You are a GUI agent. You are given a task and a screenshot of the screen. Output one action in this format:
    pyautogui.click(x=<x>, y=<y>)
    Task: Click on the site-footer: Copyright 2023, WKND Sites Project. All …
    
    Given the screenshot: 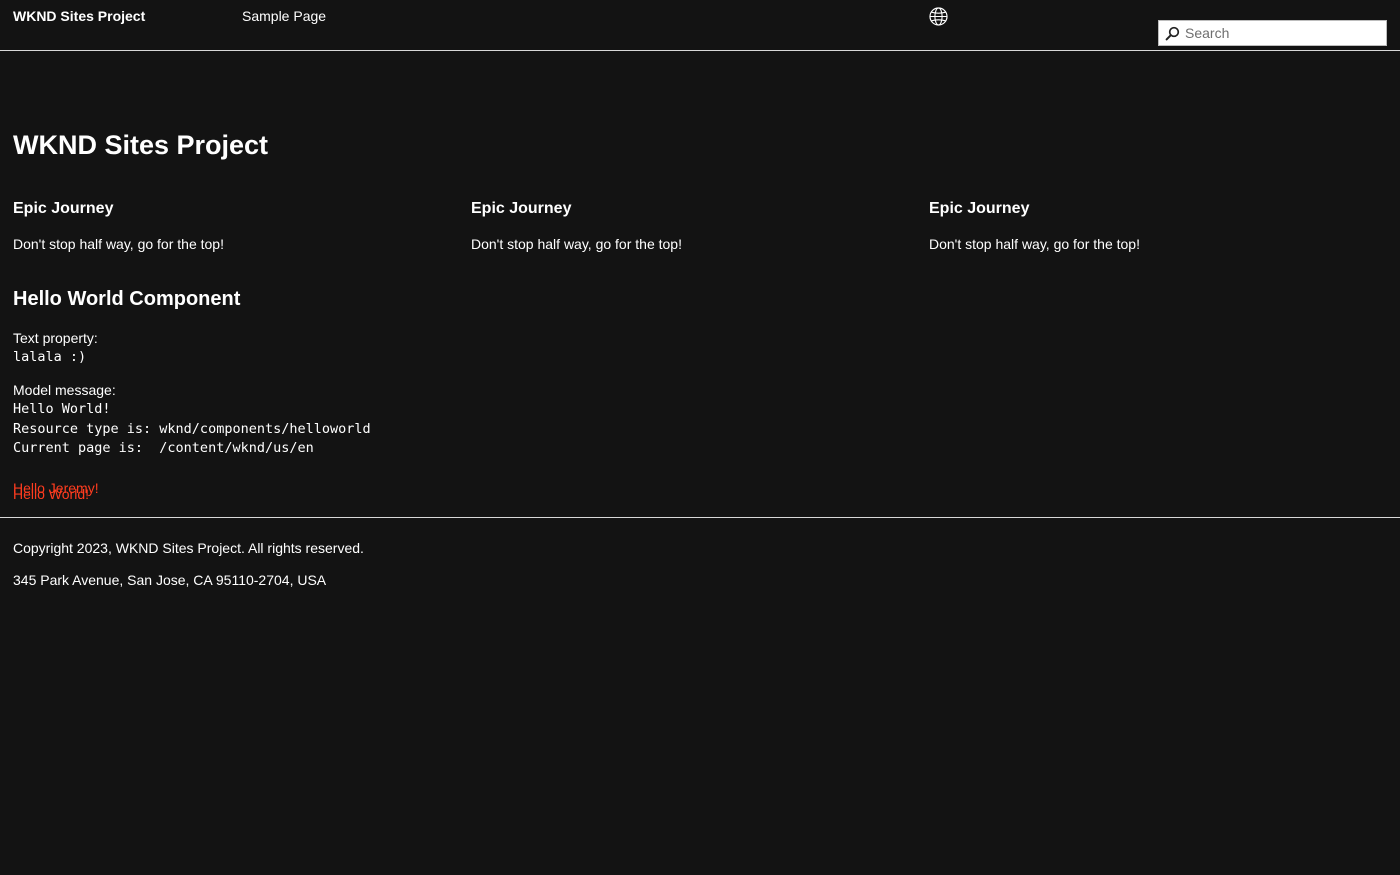 What is the action you would take?
    pyautogui.click(x=700, y=552)
    